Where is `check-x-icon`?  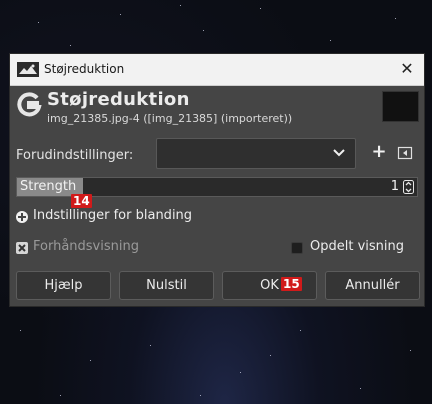 check-x-icon is located at coordinates (22, 248).